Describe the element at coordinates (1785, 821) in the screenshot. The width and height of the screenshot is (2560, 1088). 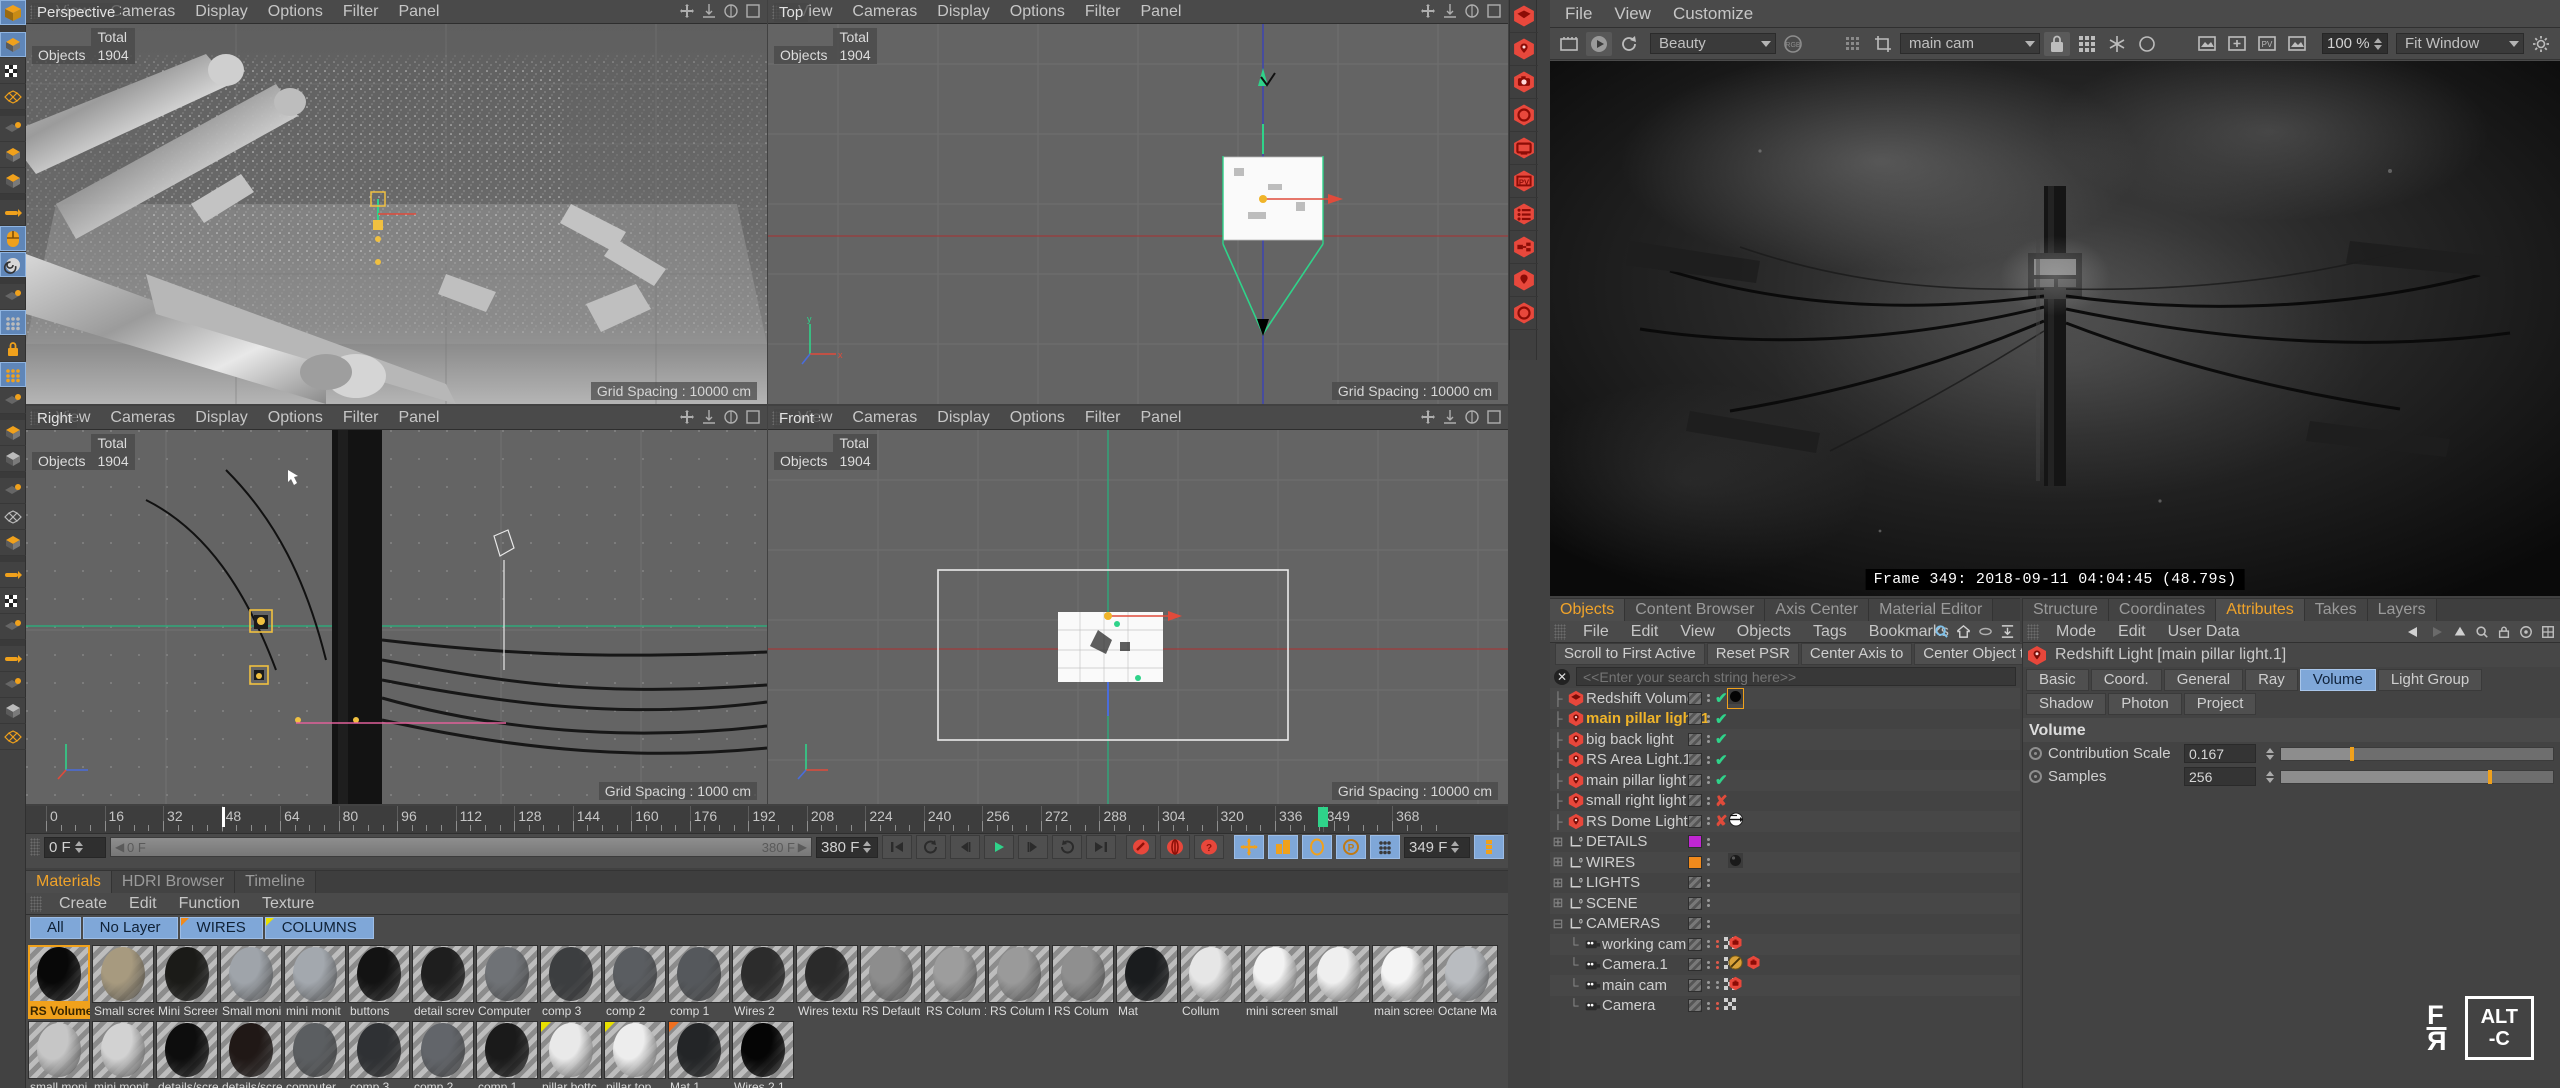
I see `object-row: ├ RS Dome Light ✘` at that location.